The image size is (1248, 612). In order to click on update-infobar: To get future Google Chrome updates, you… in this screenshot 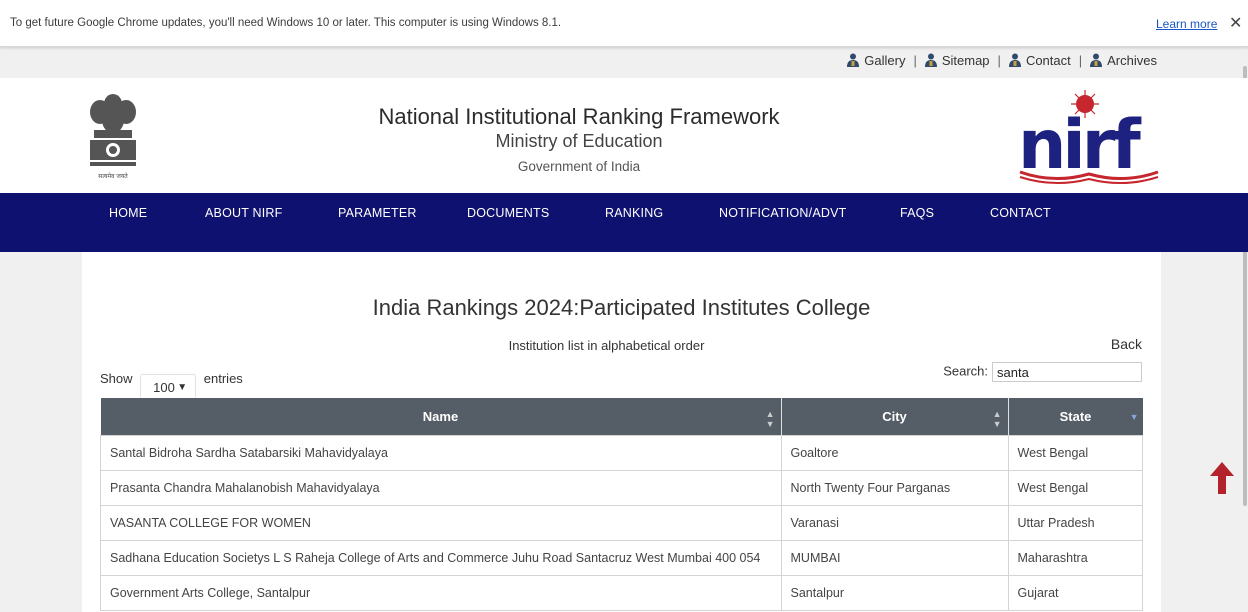, I will do `click(624, 23)`.